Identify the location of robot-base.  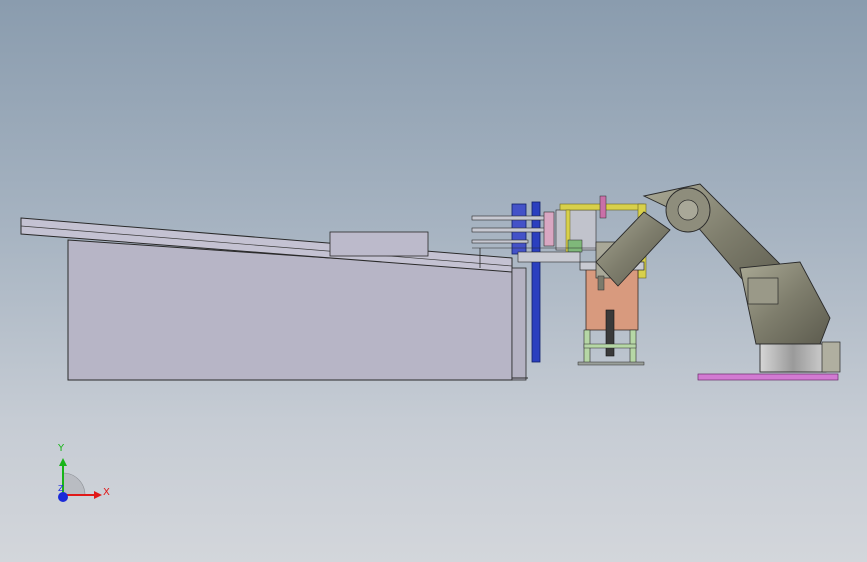
(793, 358).